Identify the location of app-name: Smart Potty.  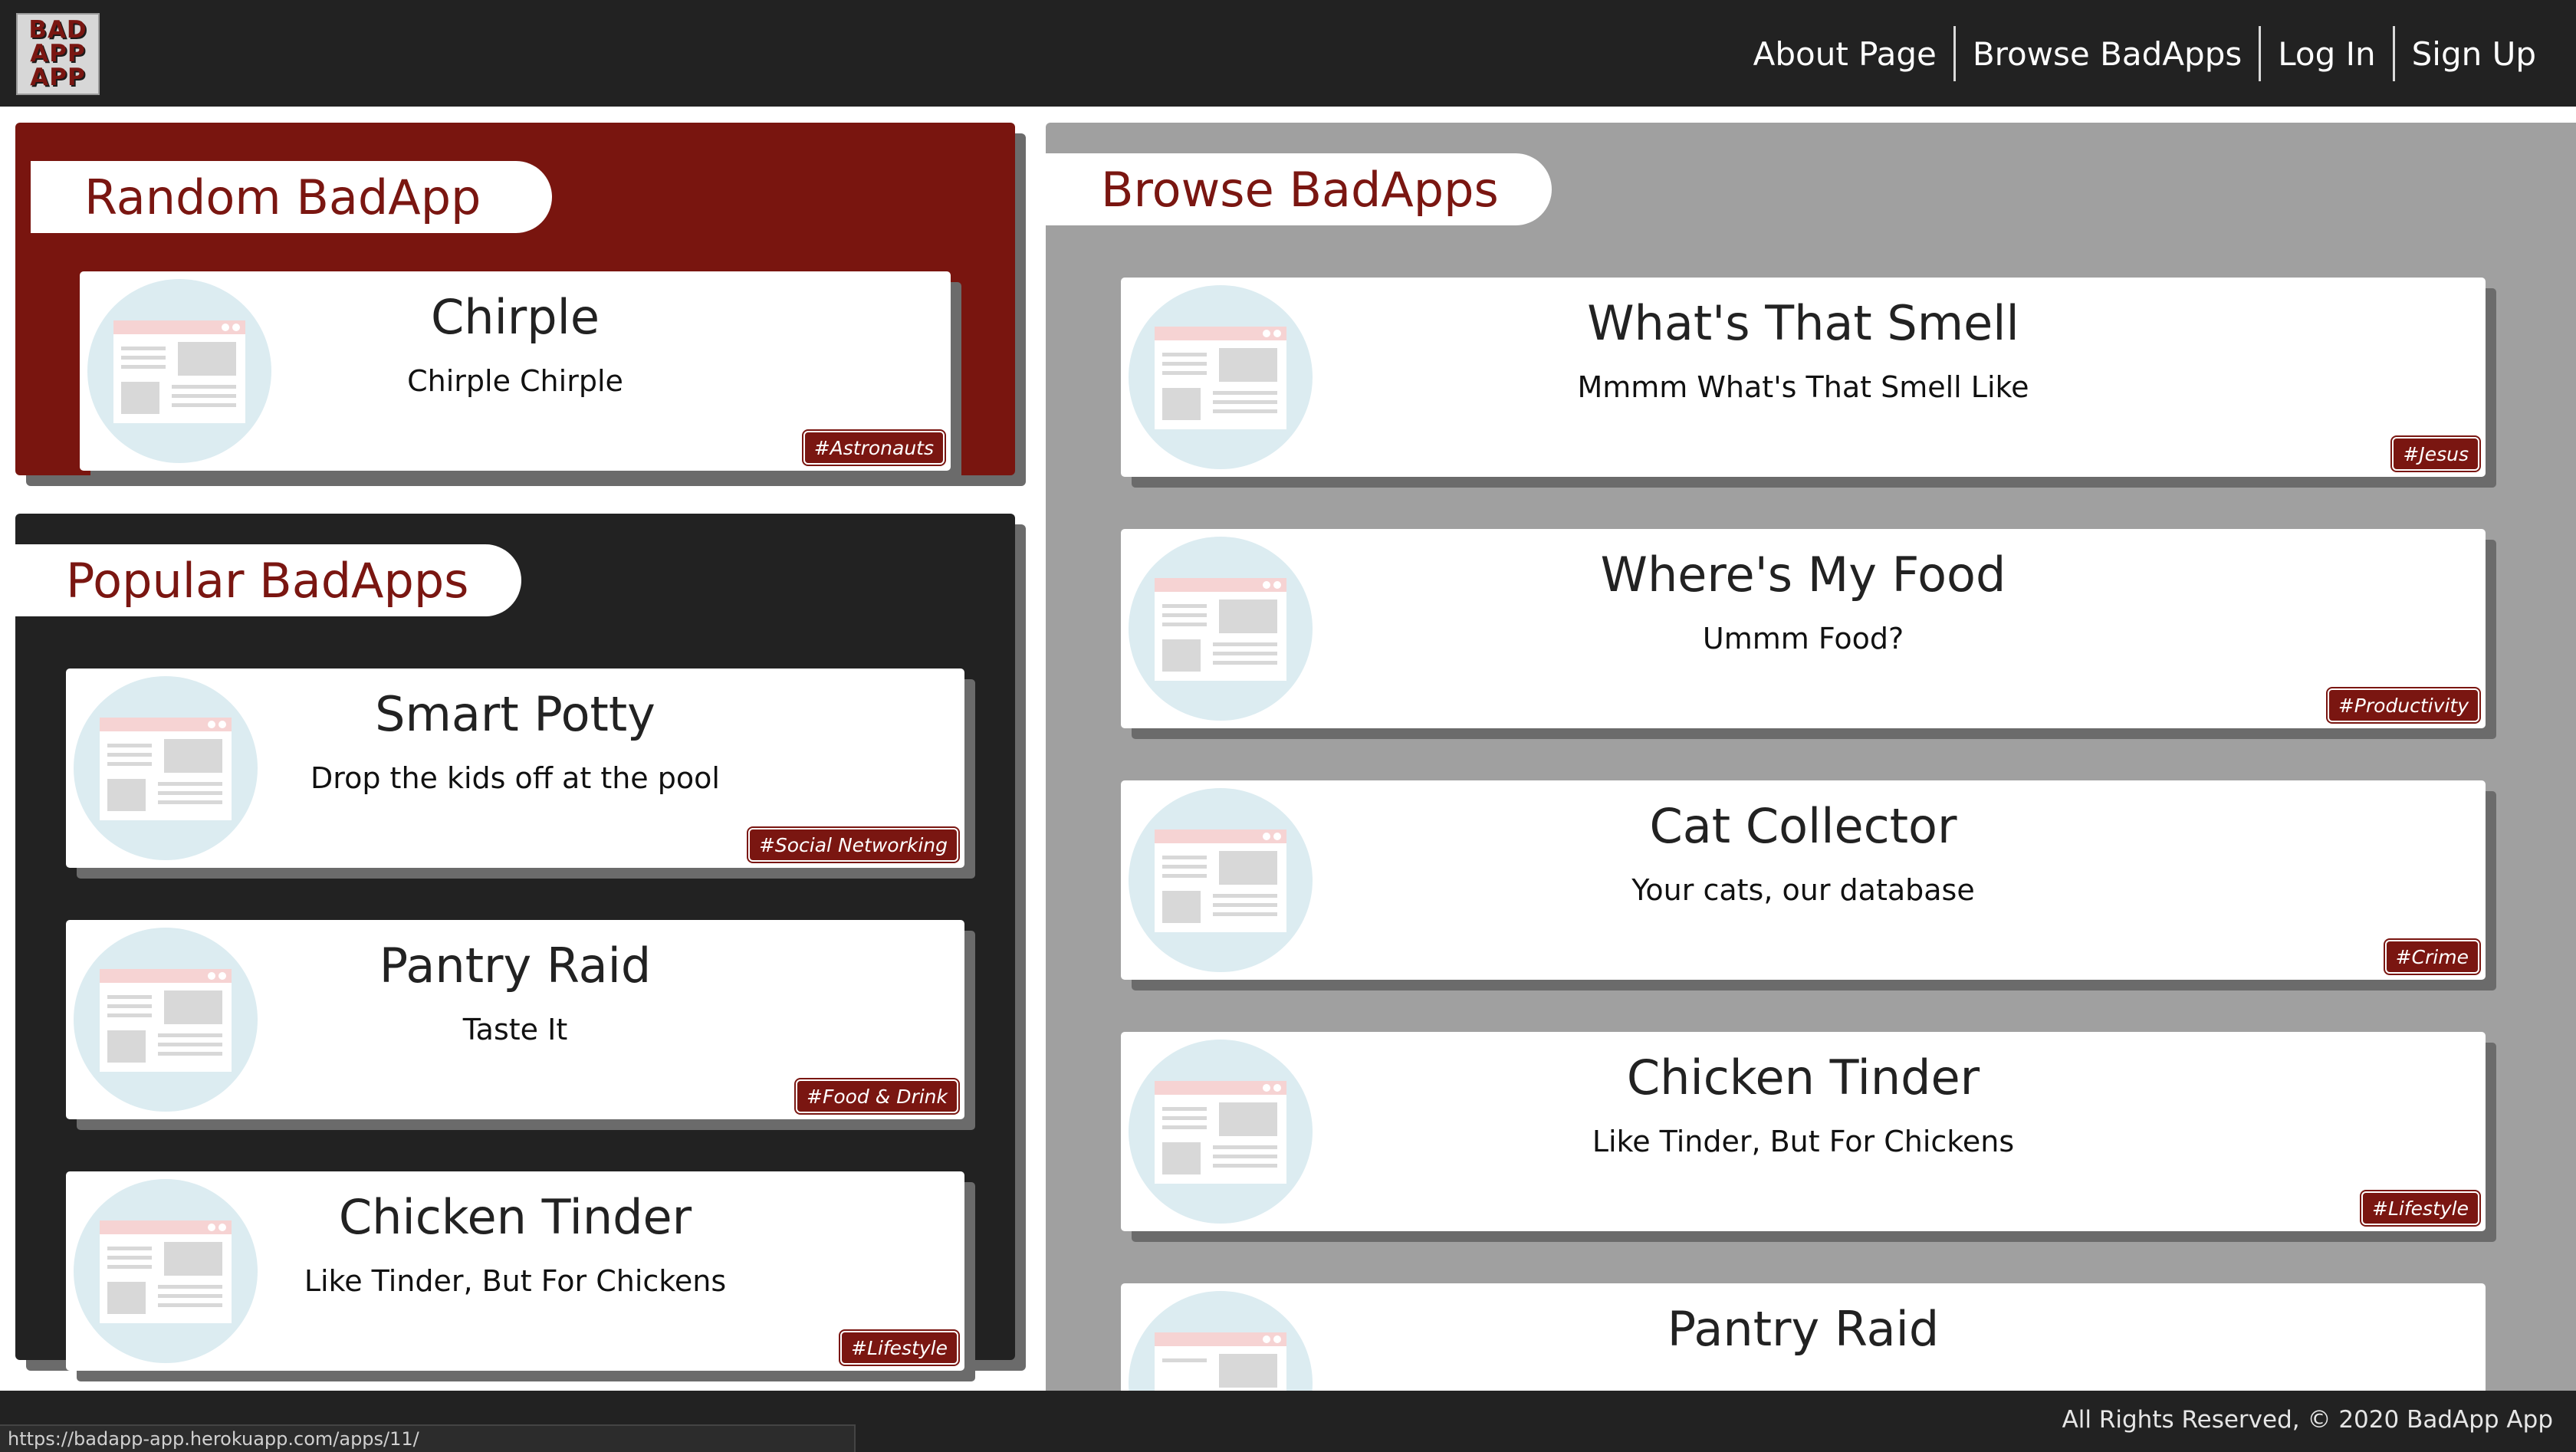
(515, 714).